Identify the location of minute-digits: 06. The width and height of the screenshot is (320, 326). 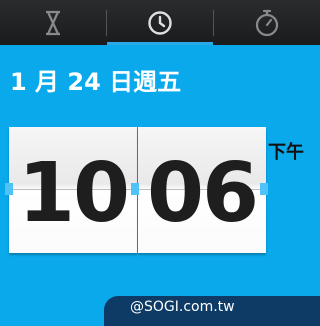
(202, 193).